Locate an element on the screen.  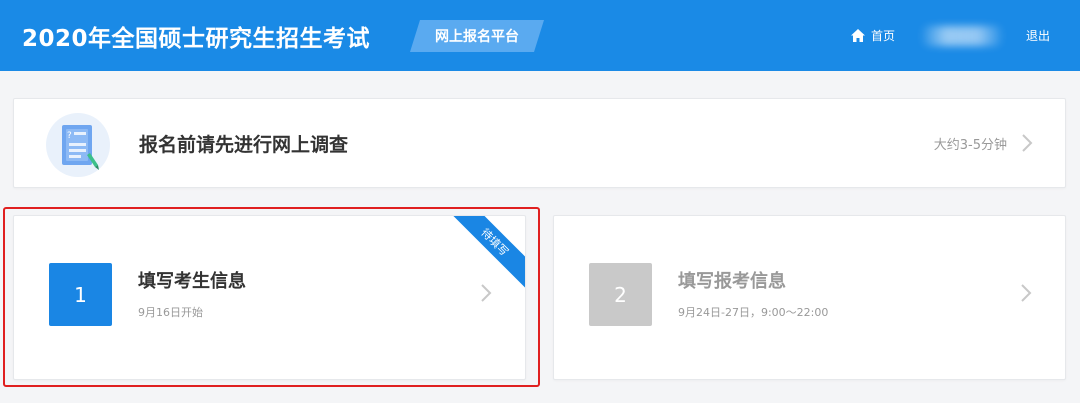
platform-tag-label: 网上报名平台 is located at coordinates (477, 37).